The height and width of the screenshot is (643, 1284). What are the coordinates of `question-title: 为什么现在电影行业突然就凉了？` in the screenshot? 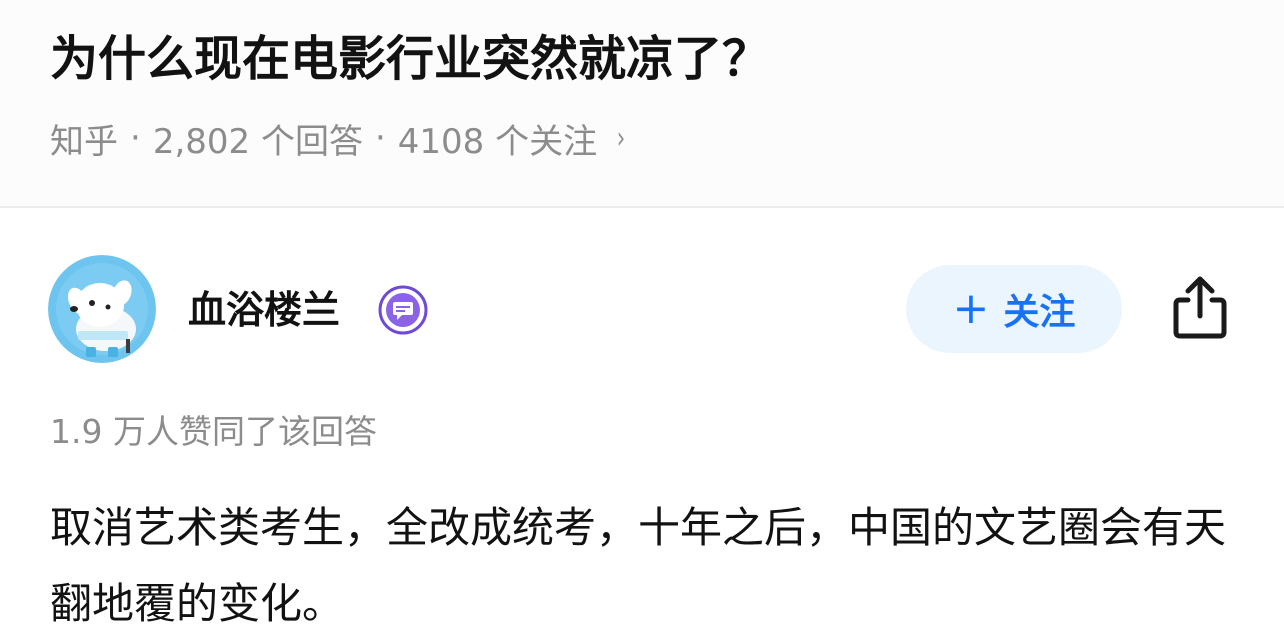 It's located at (410, 59).